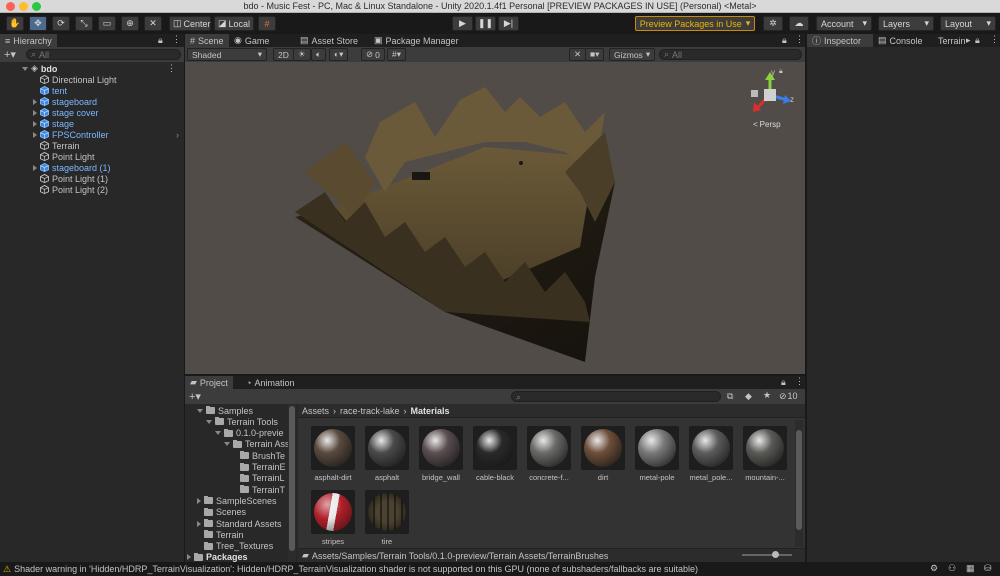 The image size is (1000, 576). What do you see at coordinates (190, 23) in the screenshot?
I see `pivot-mode-button: ◫ Center` at bounding box center [190, 23].